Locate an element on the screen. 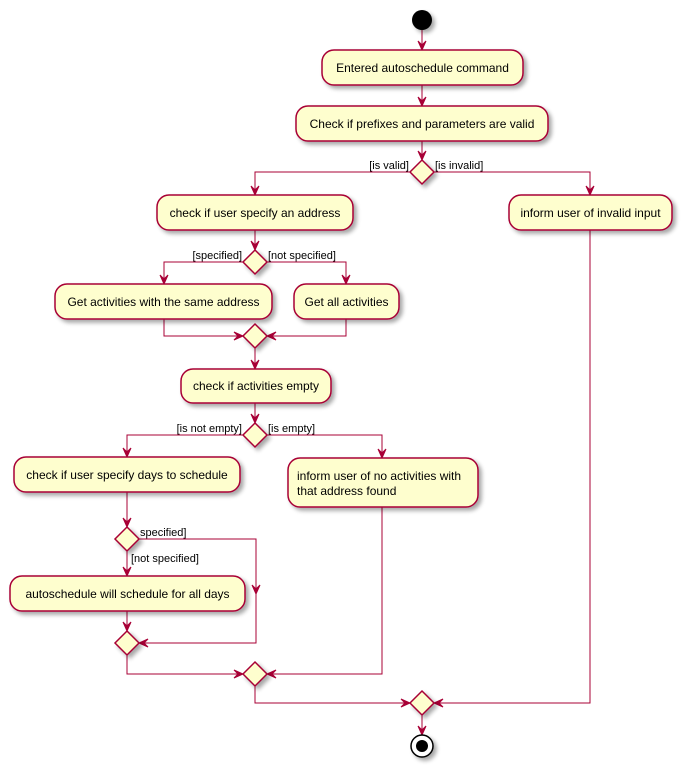  end-circle-inner is located at coordinates (422, 746).